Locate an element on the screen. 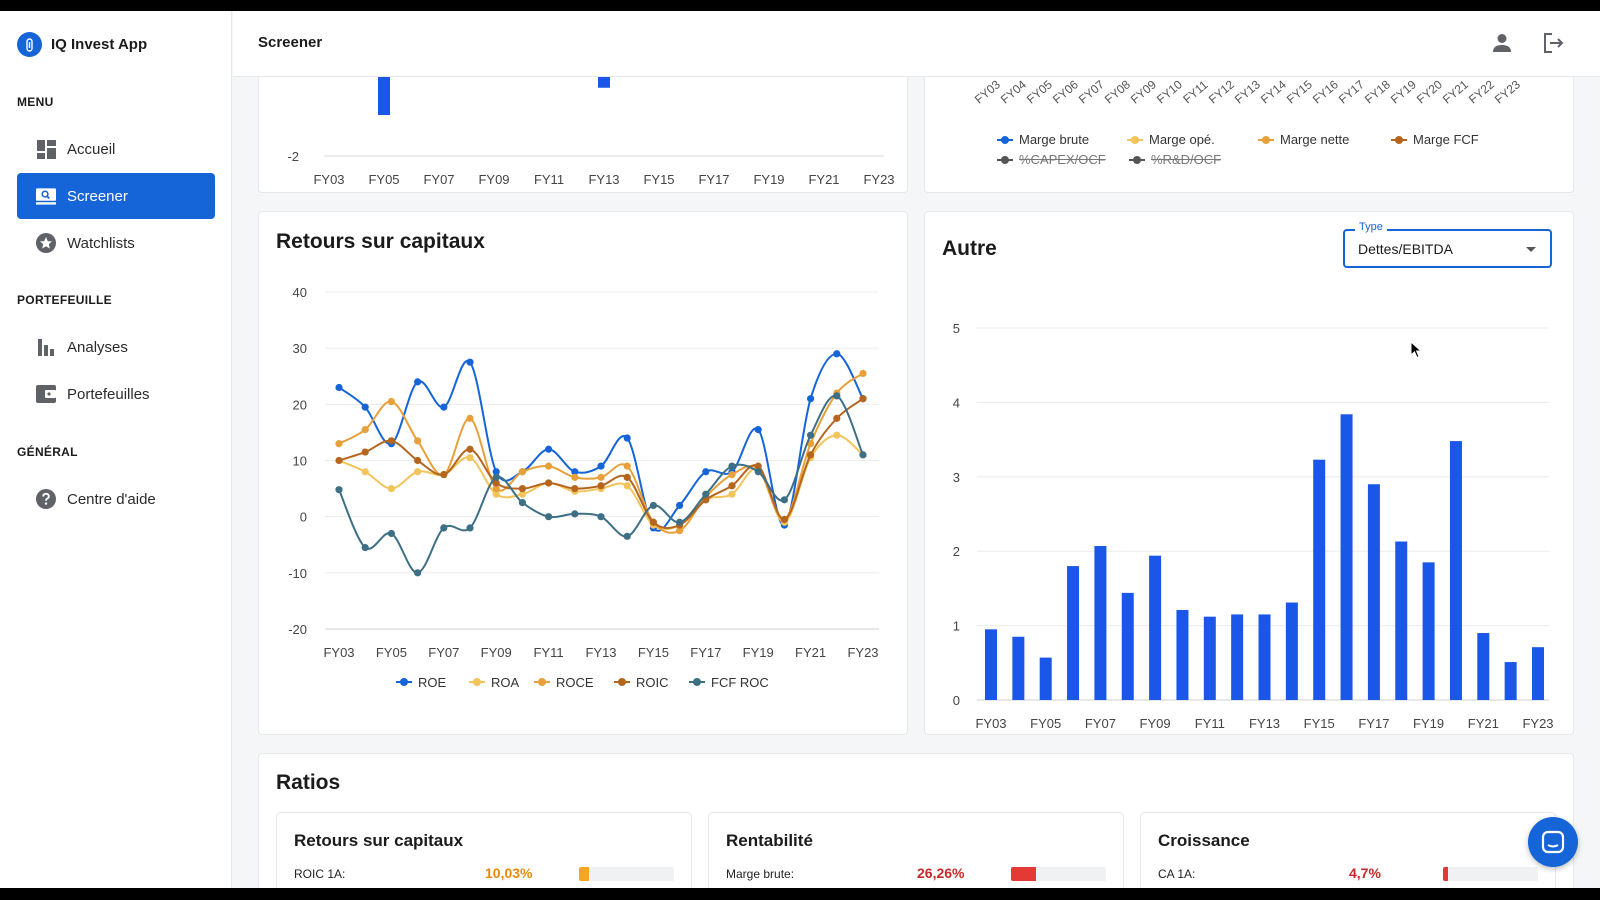  point-roce-FY06 is located at coordinates (418, 441).